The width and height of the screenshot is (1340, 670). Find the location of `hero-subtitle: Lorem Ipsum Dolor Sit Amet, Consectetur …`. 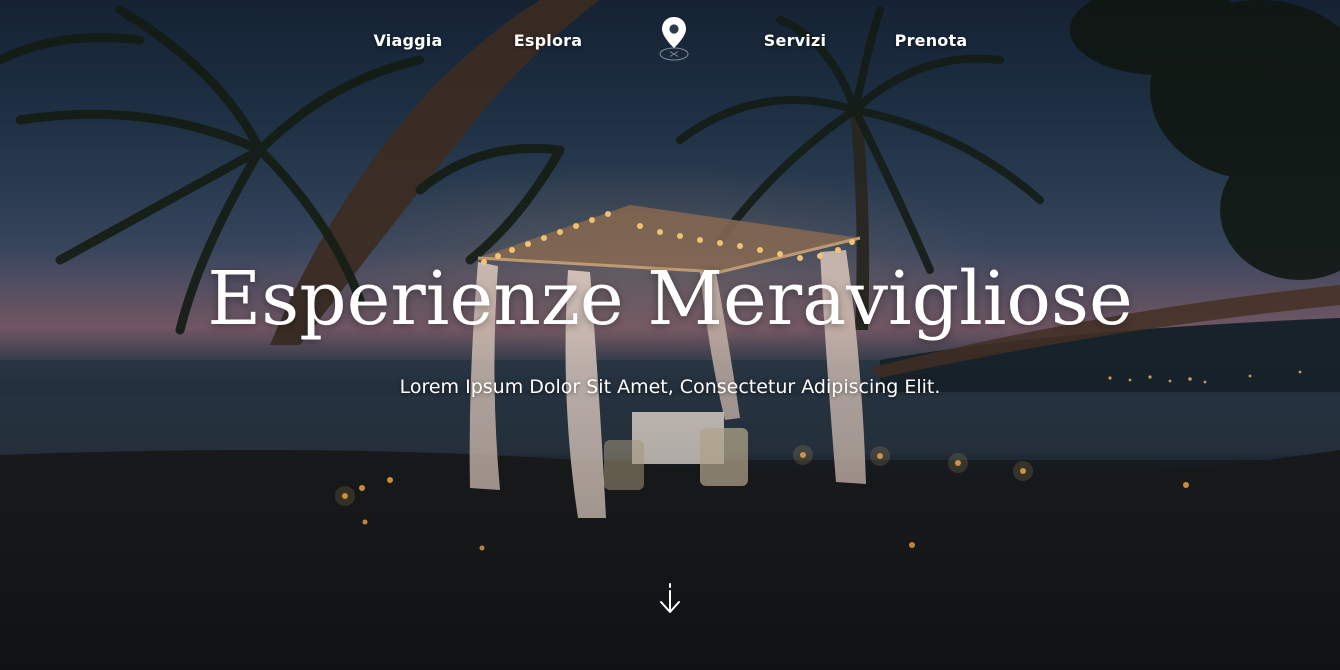

hero-subtitle: Lorem Ipsum Dolor Sit Amet, Consectetur … is located at coordinates (670, 387).